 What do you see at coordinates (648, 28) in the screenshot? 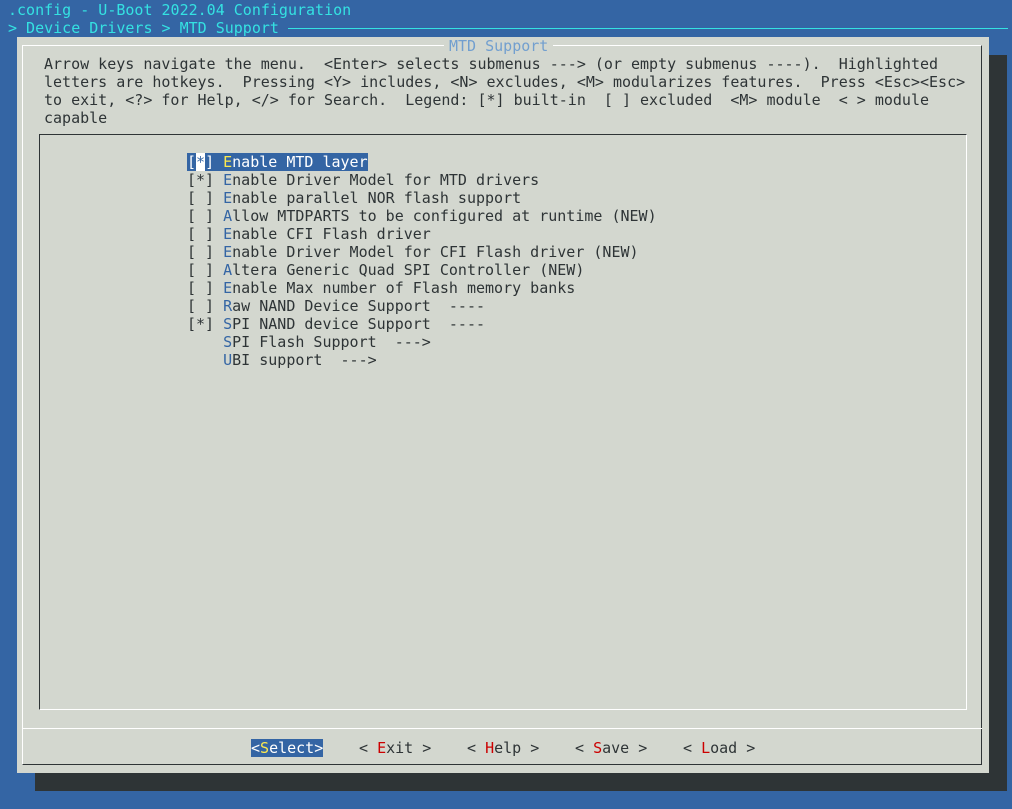
I see `breadcrumb-rule` at bounding box center [648, 28].